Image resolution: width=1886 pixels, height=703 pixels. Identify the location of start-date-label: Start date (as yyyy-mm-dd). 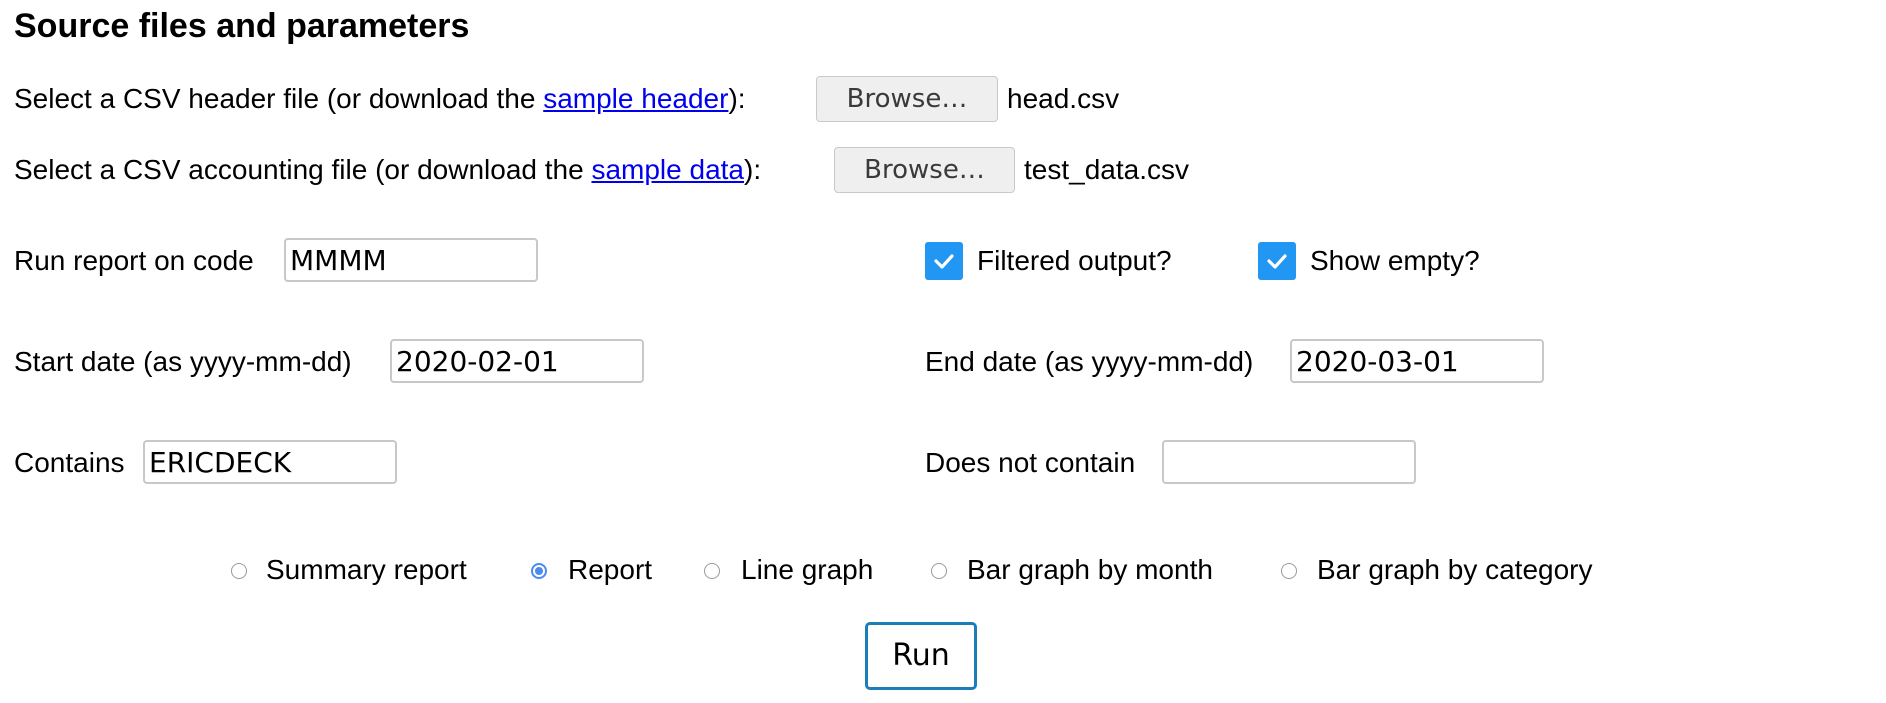
(183, 361).